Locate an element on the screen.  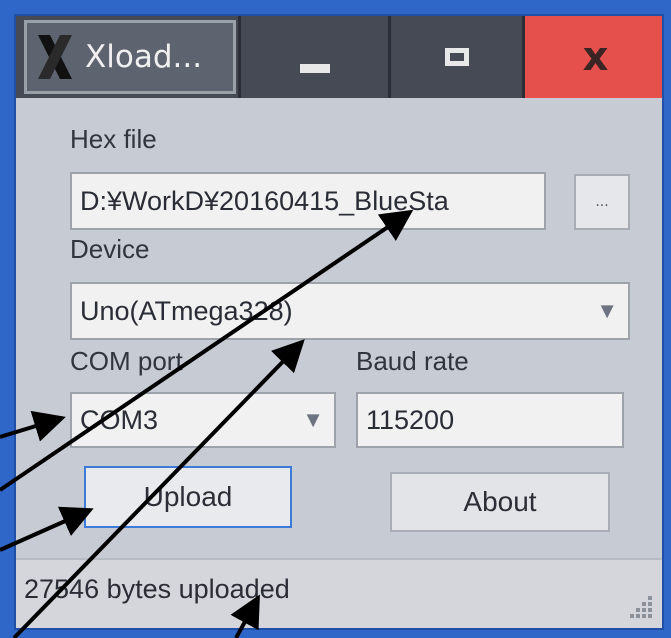
baud-rate-value: 115200 is located at coordinates (410, 419).